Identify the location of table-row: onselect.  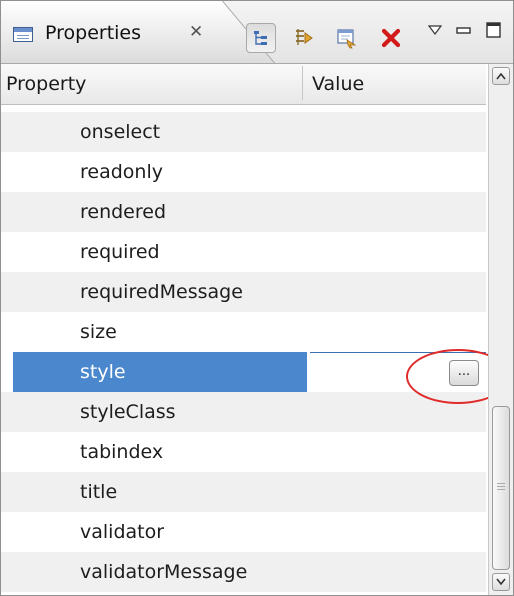
(243, 132).